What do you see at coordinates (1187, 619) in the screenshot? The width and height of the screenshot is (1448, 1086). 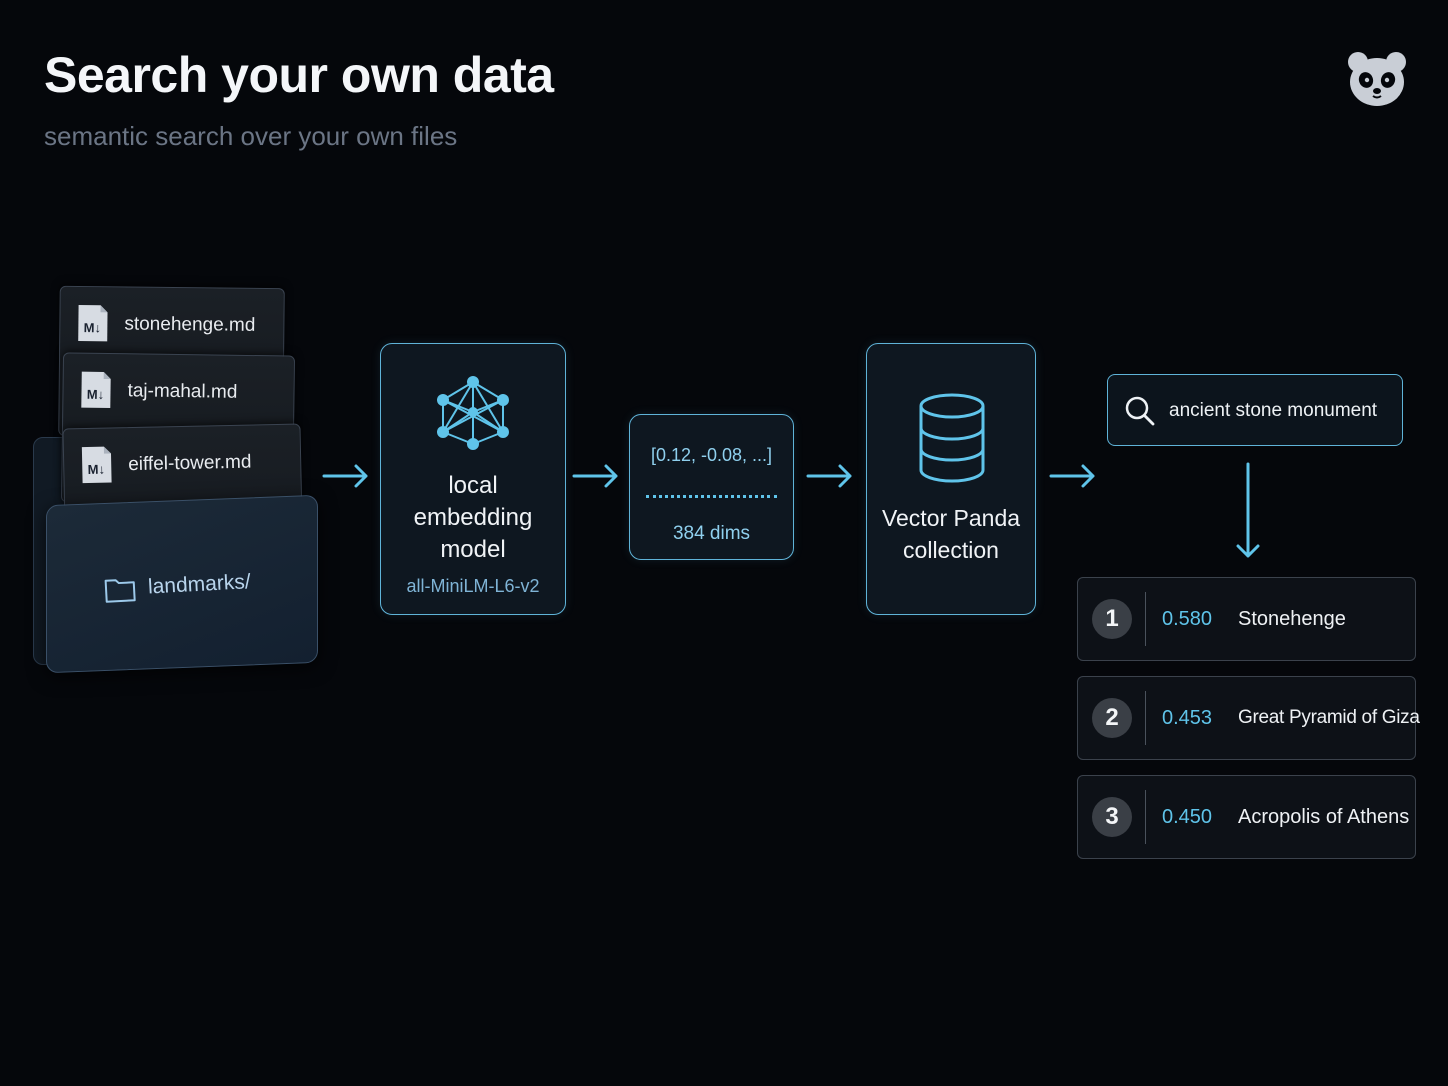 I see `result-score: 0.580` at bounding box center [1187, 619].